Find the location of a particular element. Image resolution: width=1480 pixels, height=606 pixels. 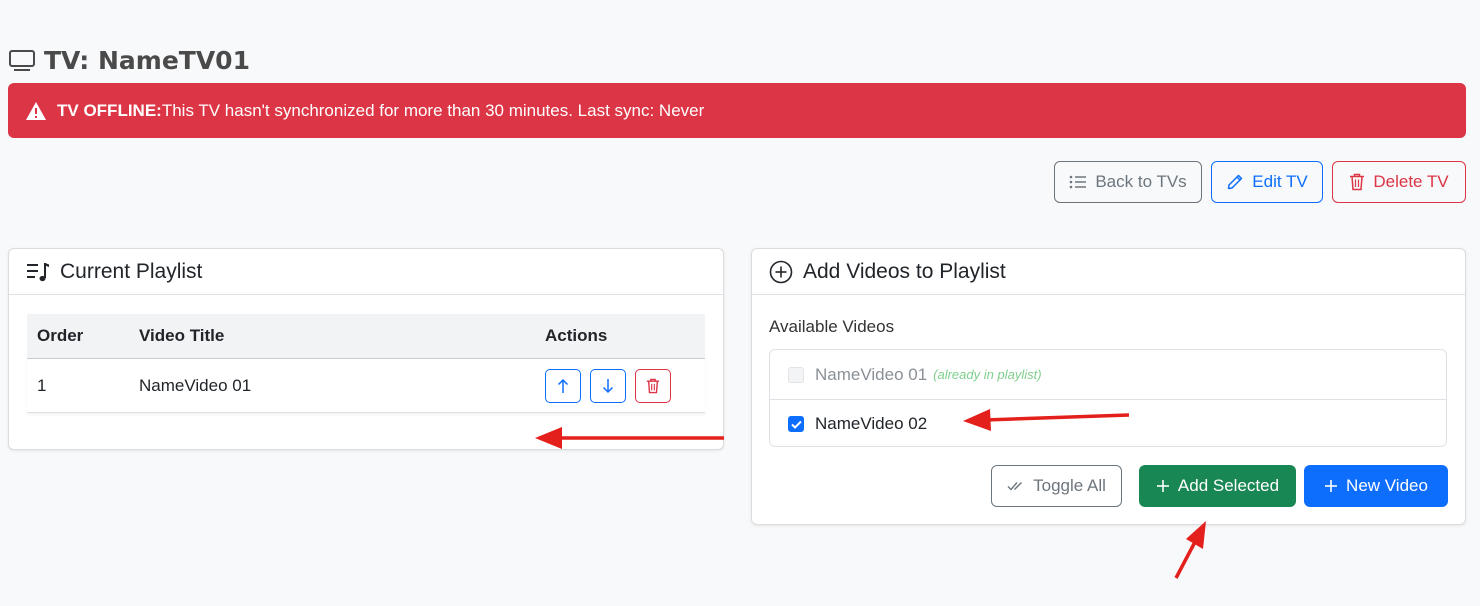

list-icon is located at coordinates (1078, 182).